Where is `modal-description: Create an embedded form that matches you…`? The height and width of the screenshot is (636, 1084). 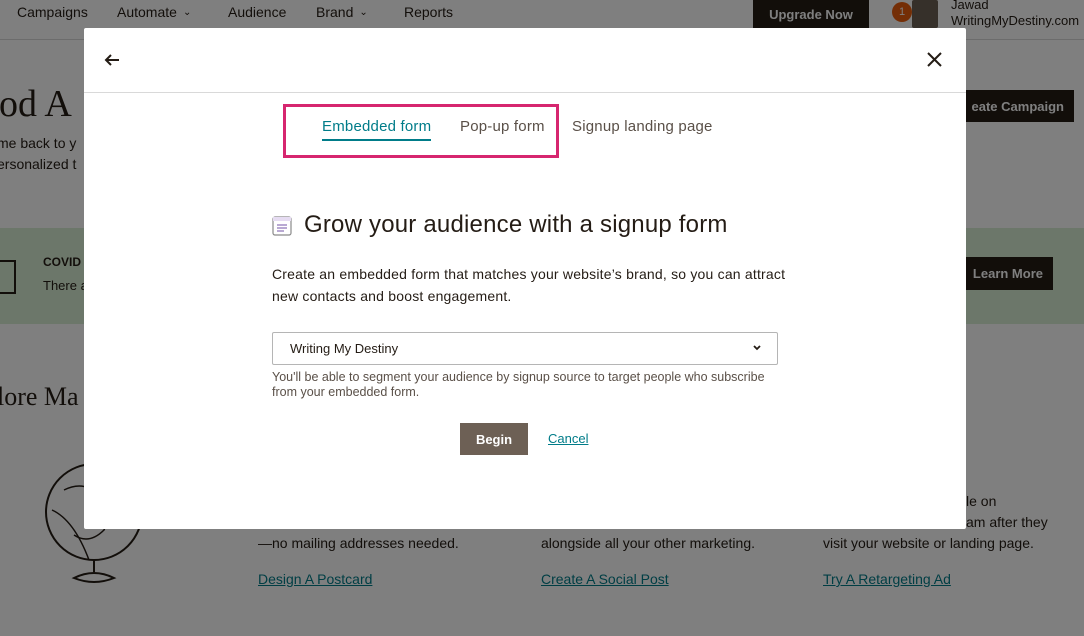 modal-description: Create an embedded form that matches you… is located at coordinates (529, 285).